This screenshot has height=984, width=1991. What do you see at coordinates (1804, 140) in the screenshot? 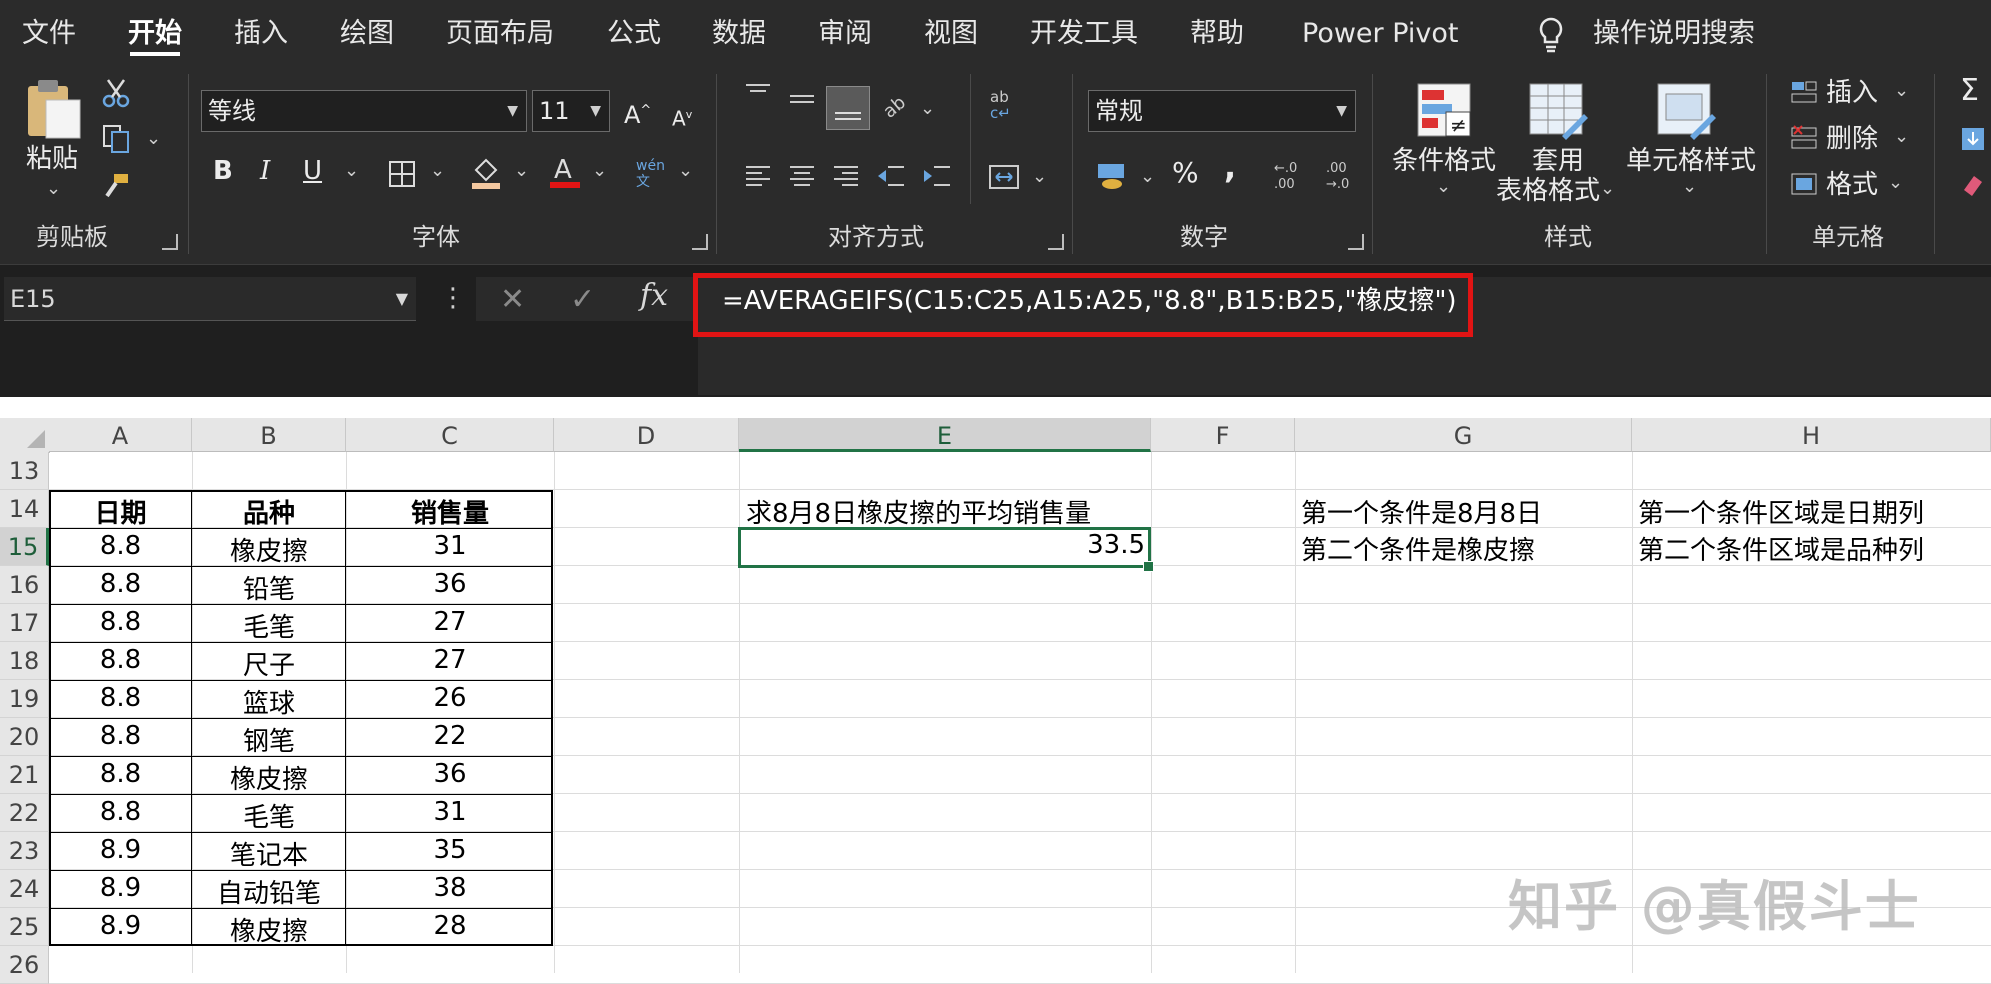
I see `delete-cells-icon` at bounding box center [1804, 140].